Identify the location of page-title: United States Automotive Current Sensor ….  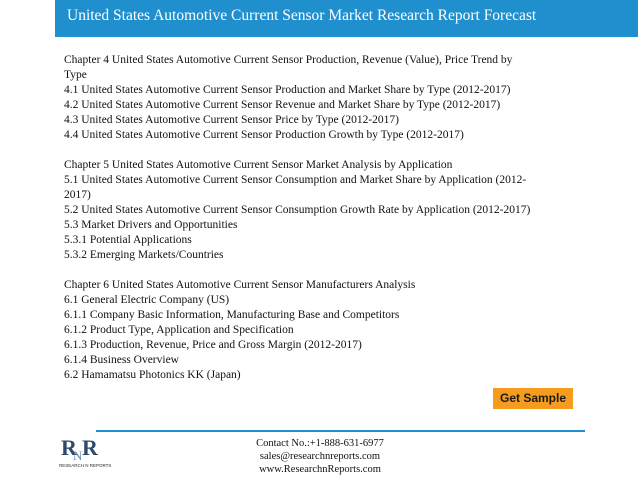
(302, 15).